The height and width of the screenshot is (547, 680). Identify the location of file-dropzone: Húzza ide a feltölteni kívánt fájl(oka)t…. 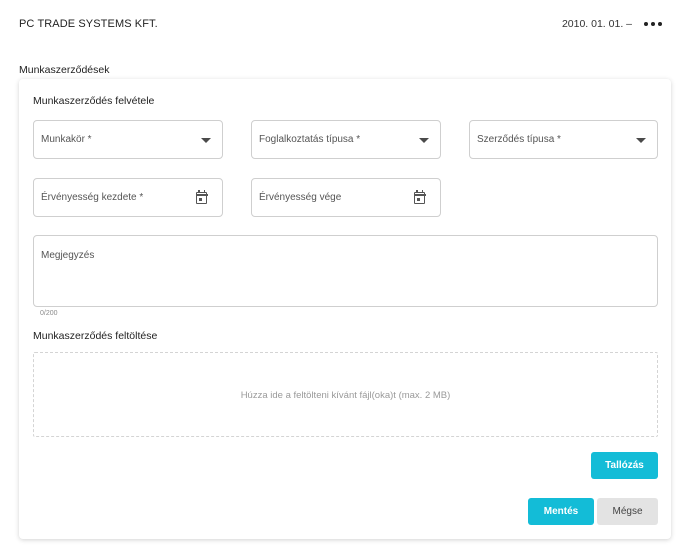
(345, 394).